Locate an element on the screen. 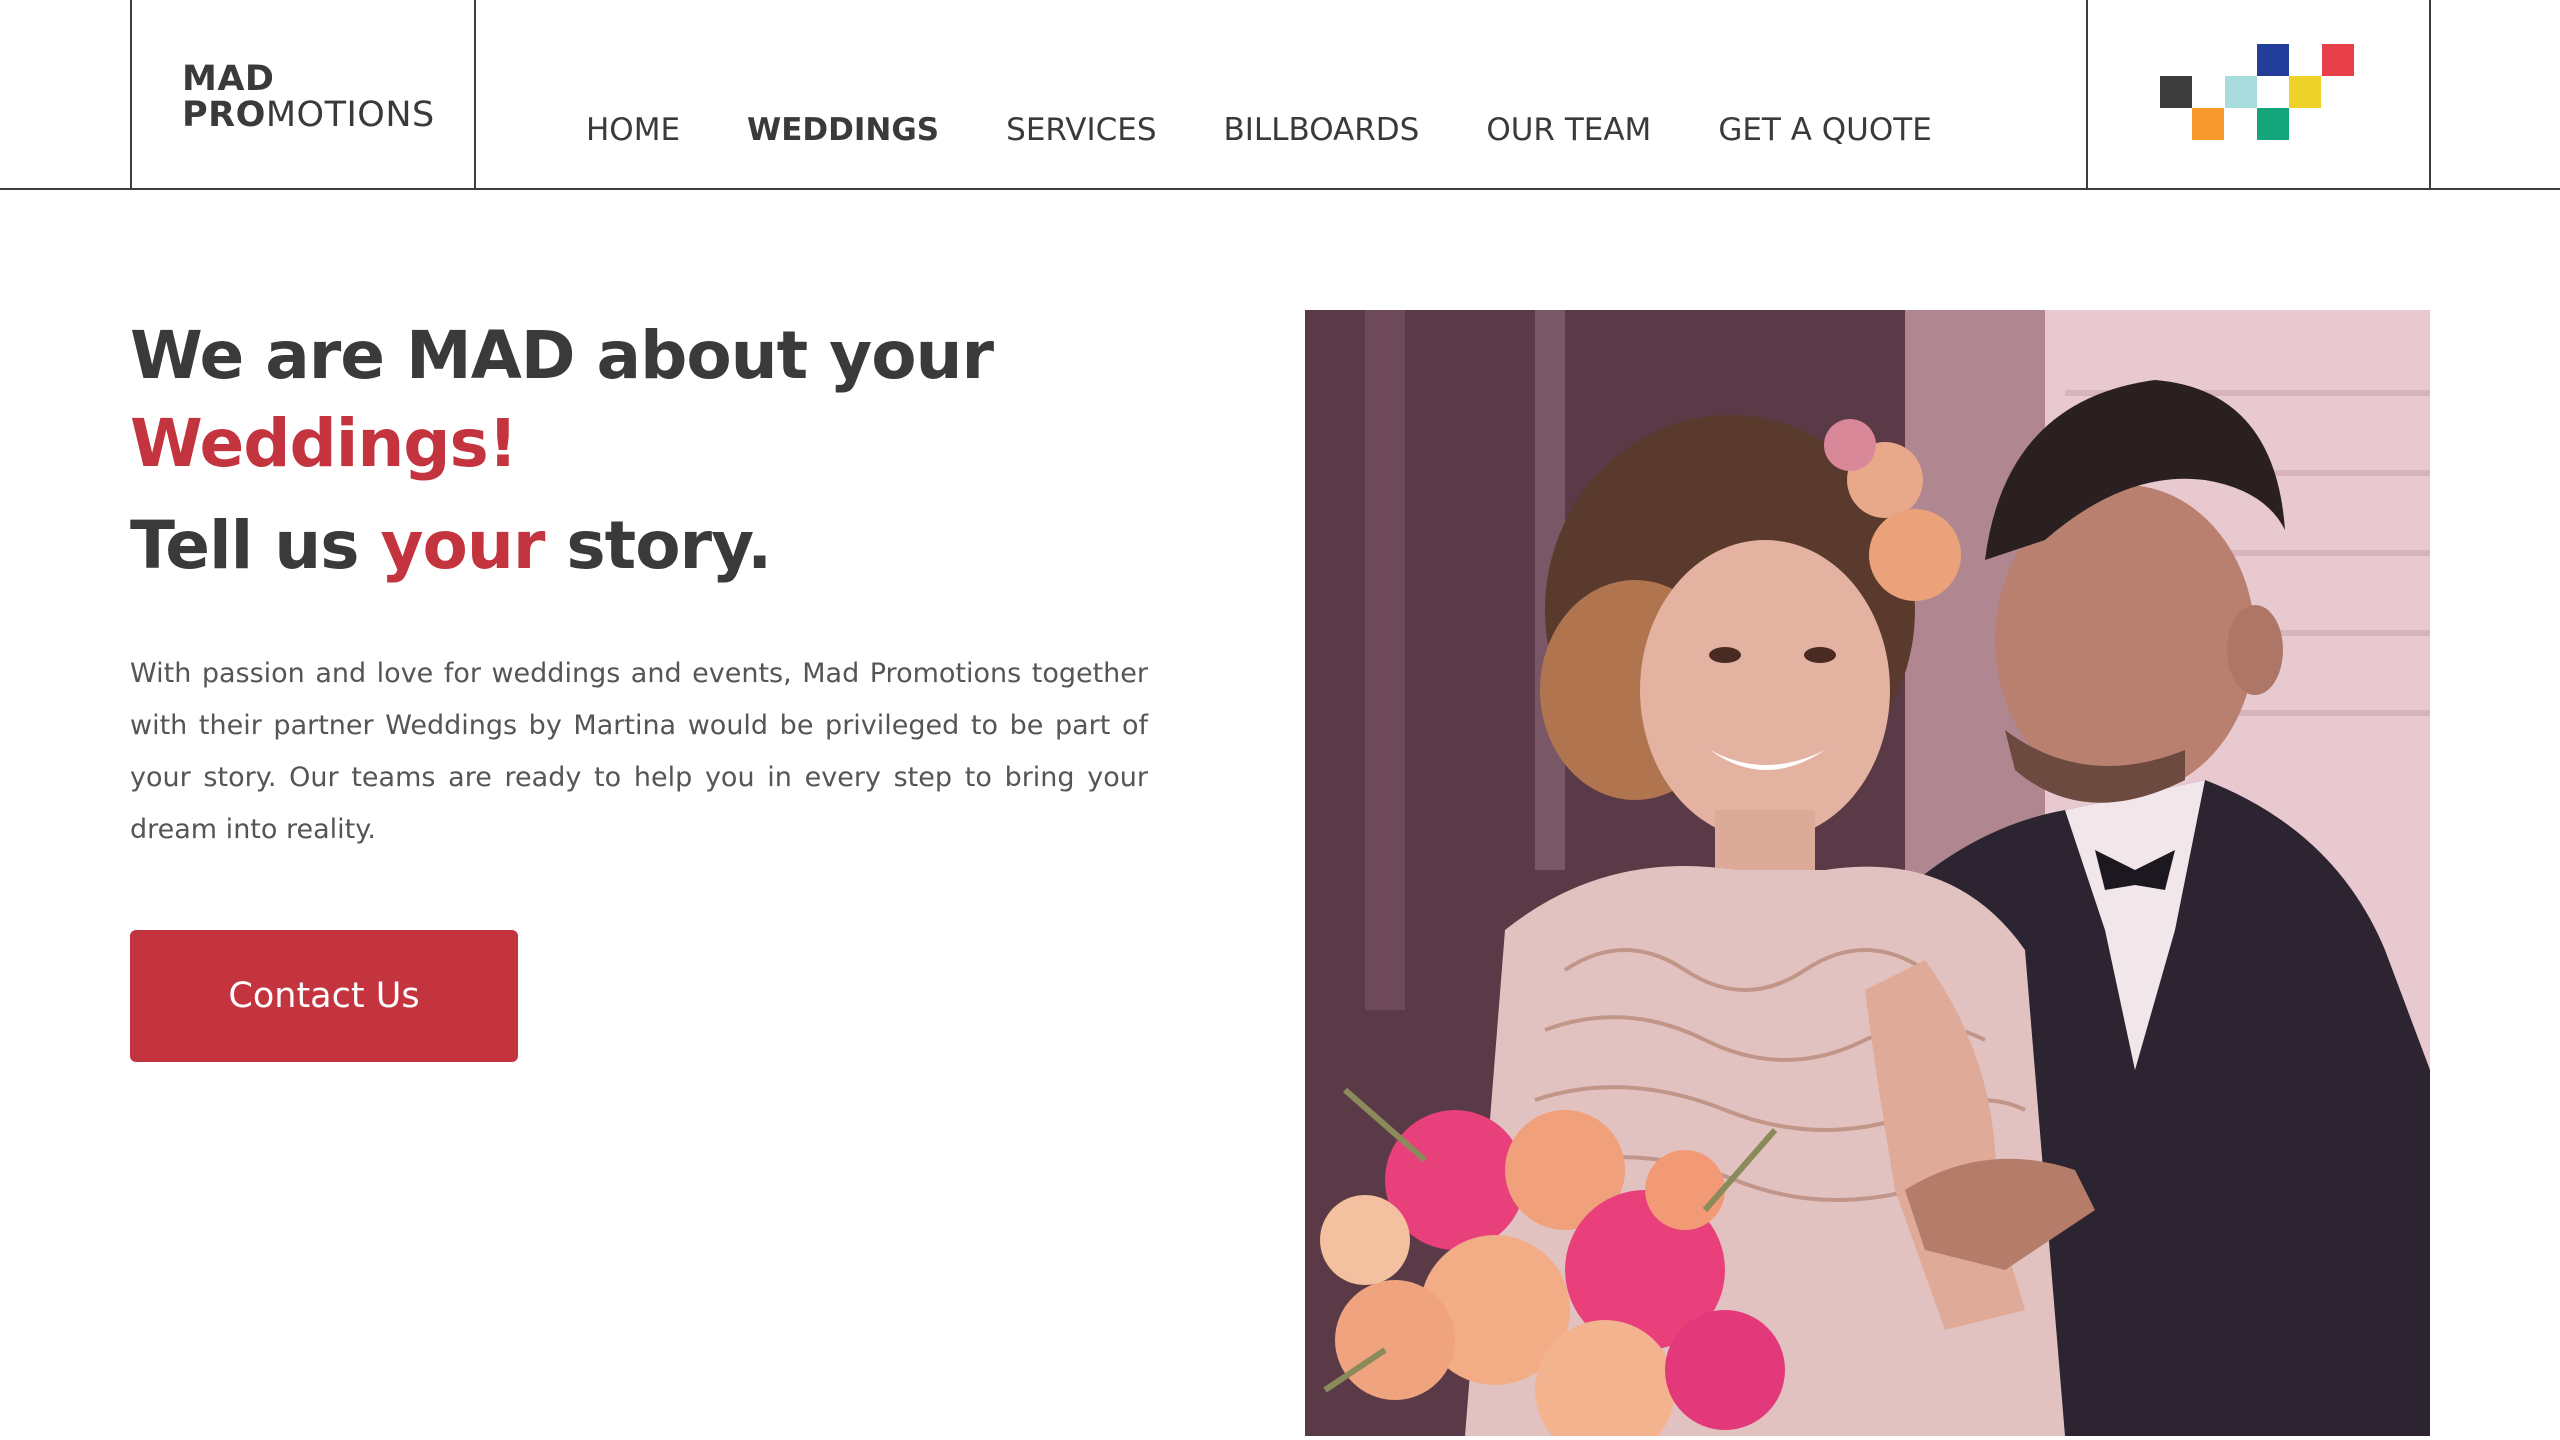  nav-weddings: WEDDINGS is located at coordinates (843, 130).